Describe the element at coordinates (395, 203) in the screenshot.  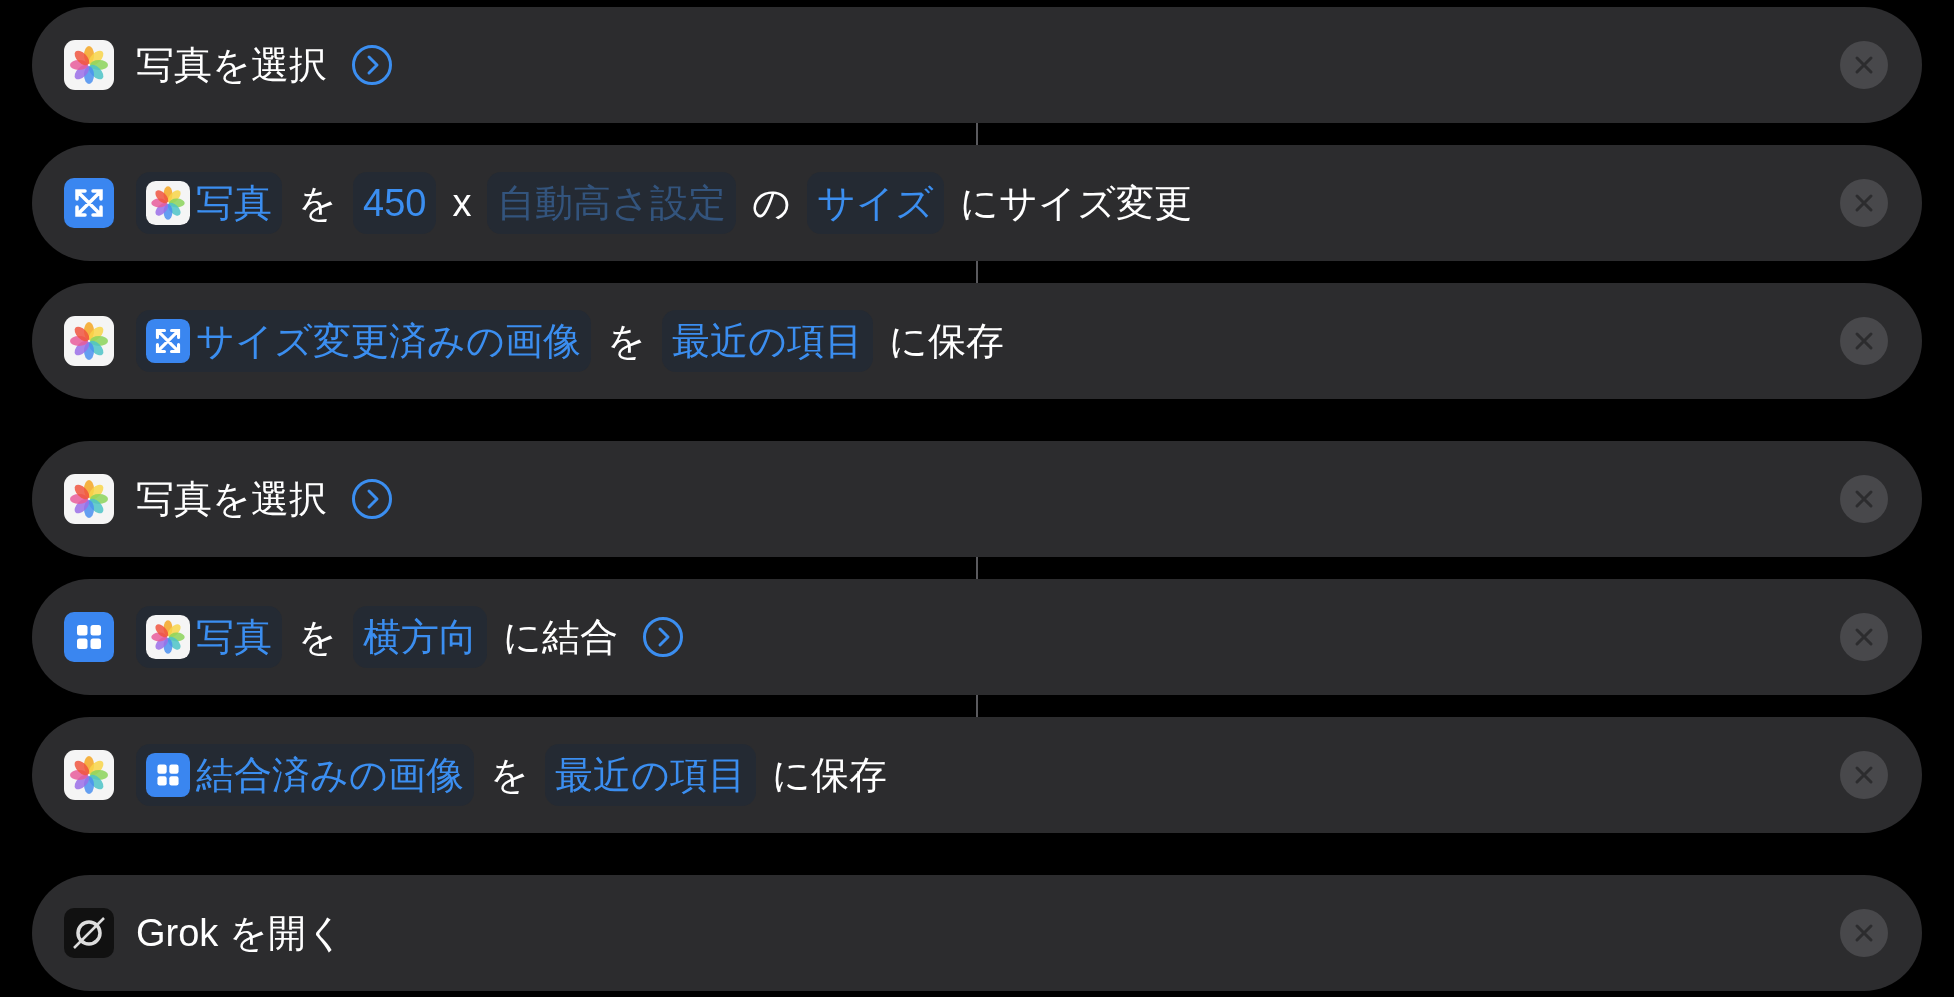
I see `variable-token: 450` at that location.